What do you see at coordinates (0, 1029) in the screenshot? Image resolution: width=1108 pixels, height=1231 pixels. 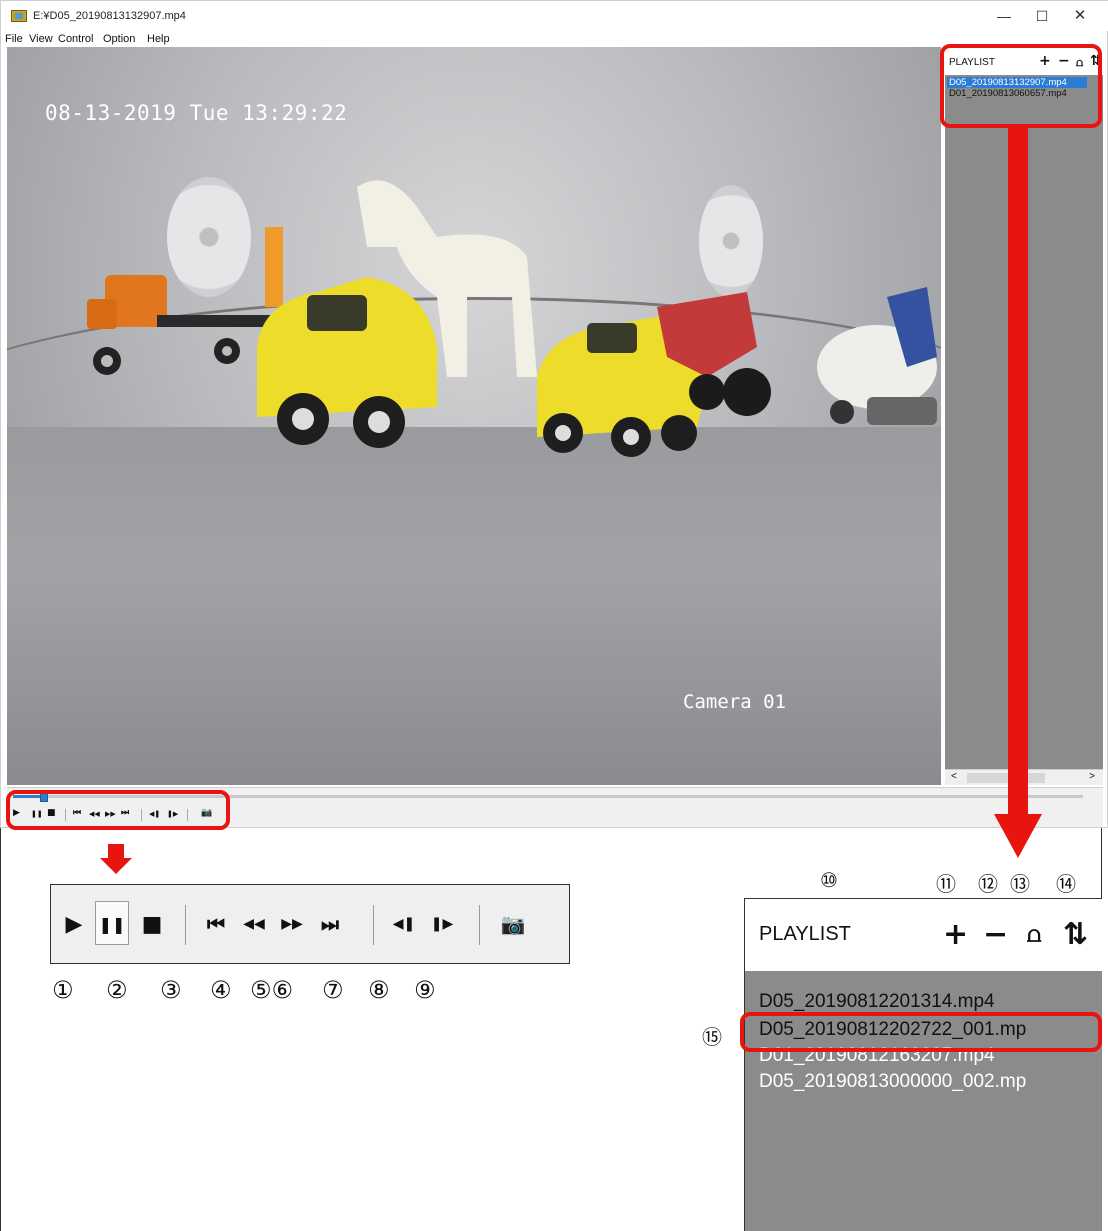 I see `callout-border-left` at bounding box center [0, 1029].